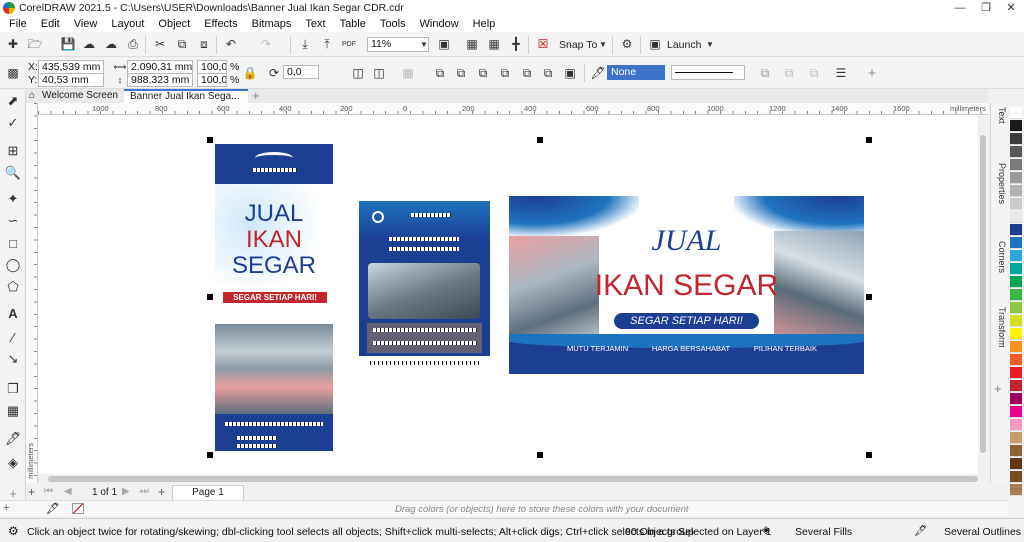 Image resolution: width=1024 pixels, height=542 pixels. Describe the element at coordinates (354, 24) in the screenshot. I see `menu-table: Table` at that location.